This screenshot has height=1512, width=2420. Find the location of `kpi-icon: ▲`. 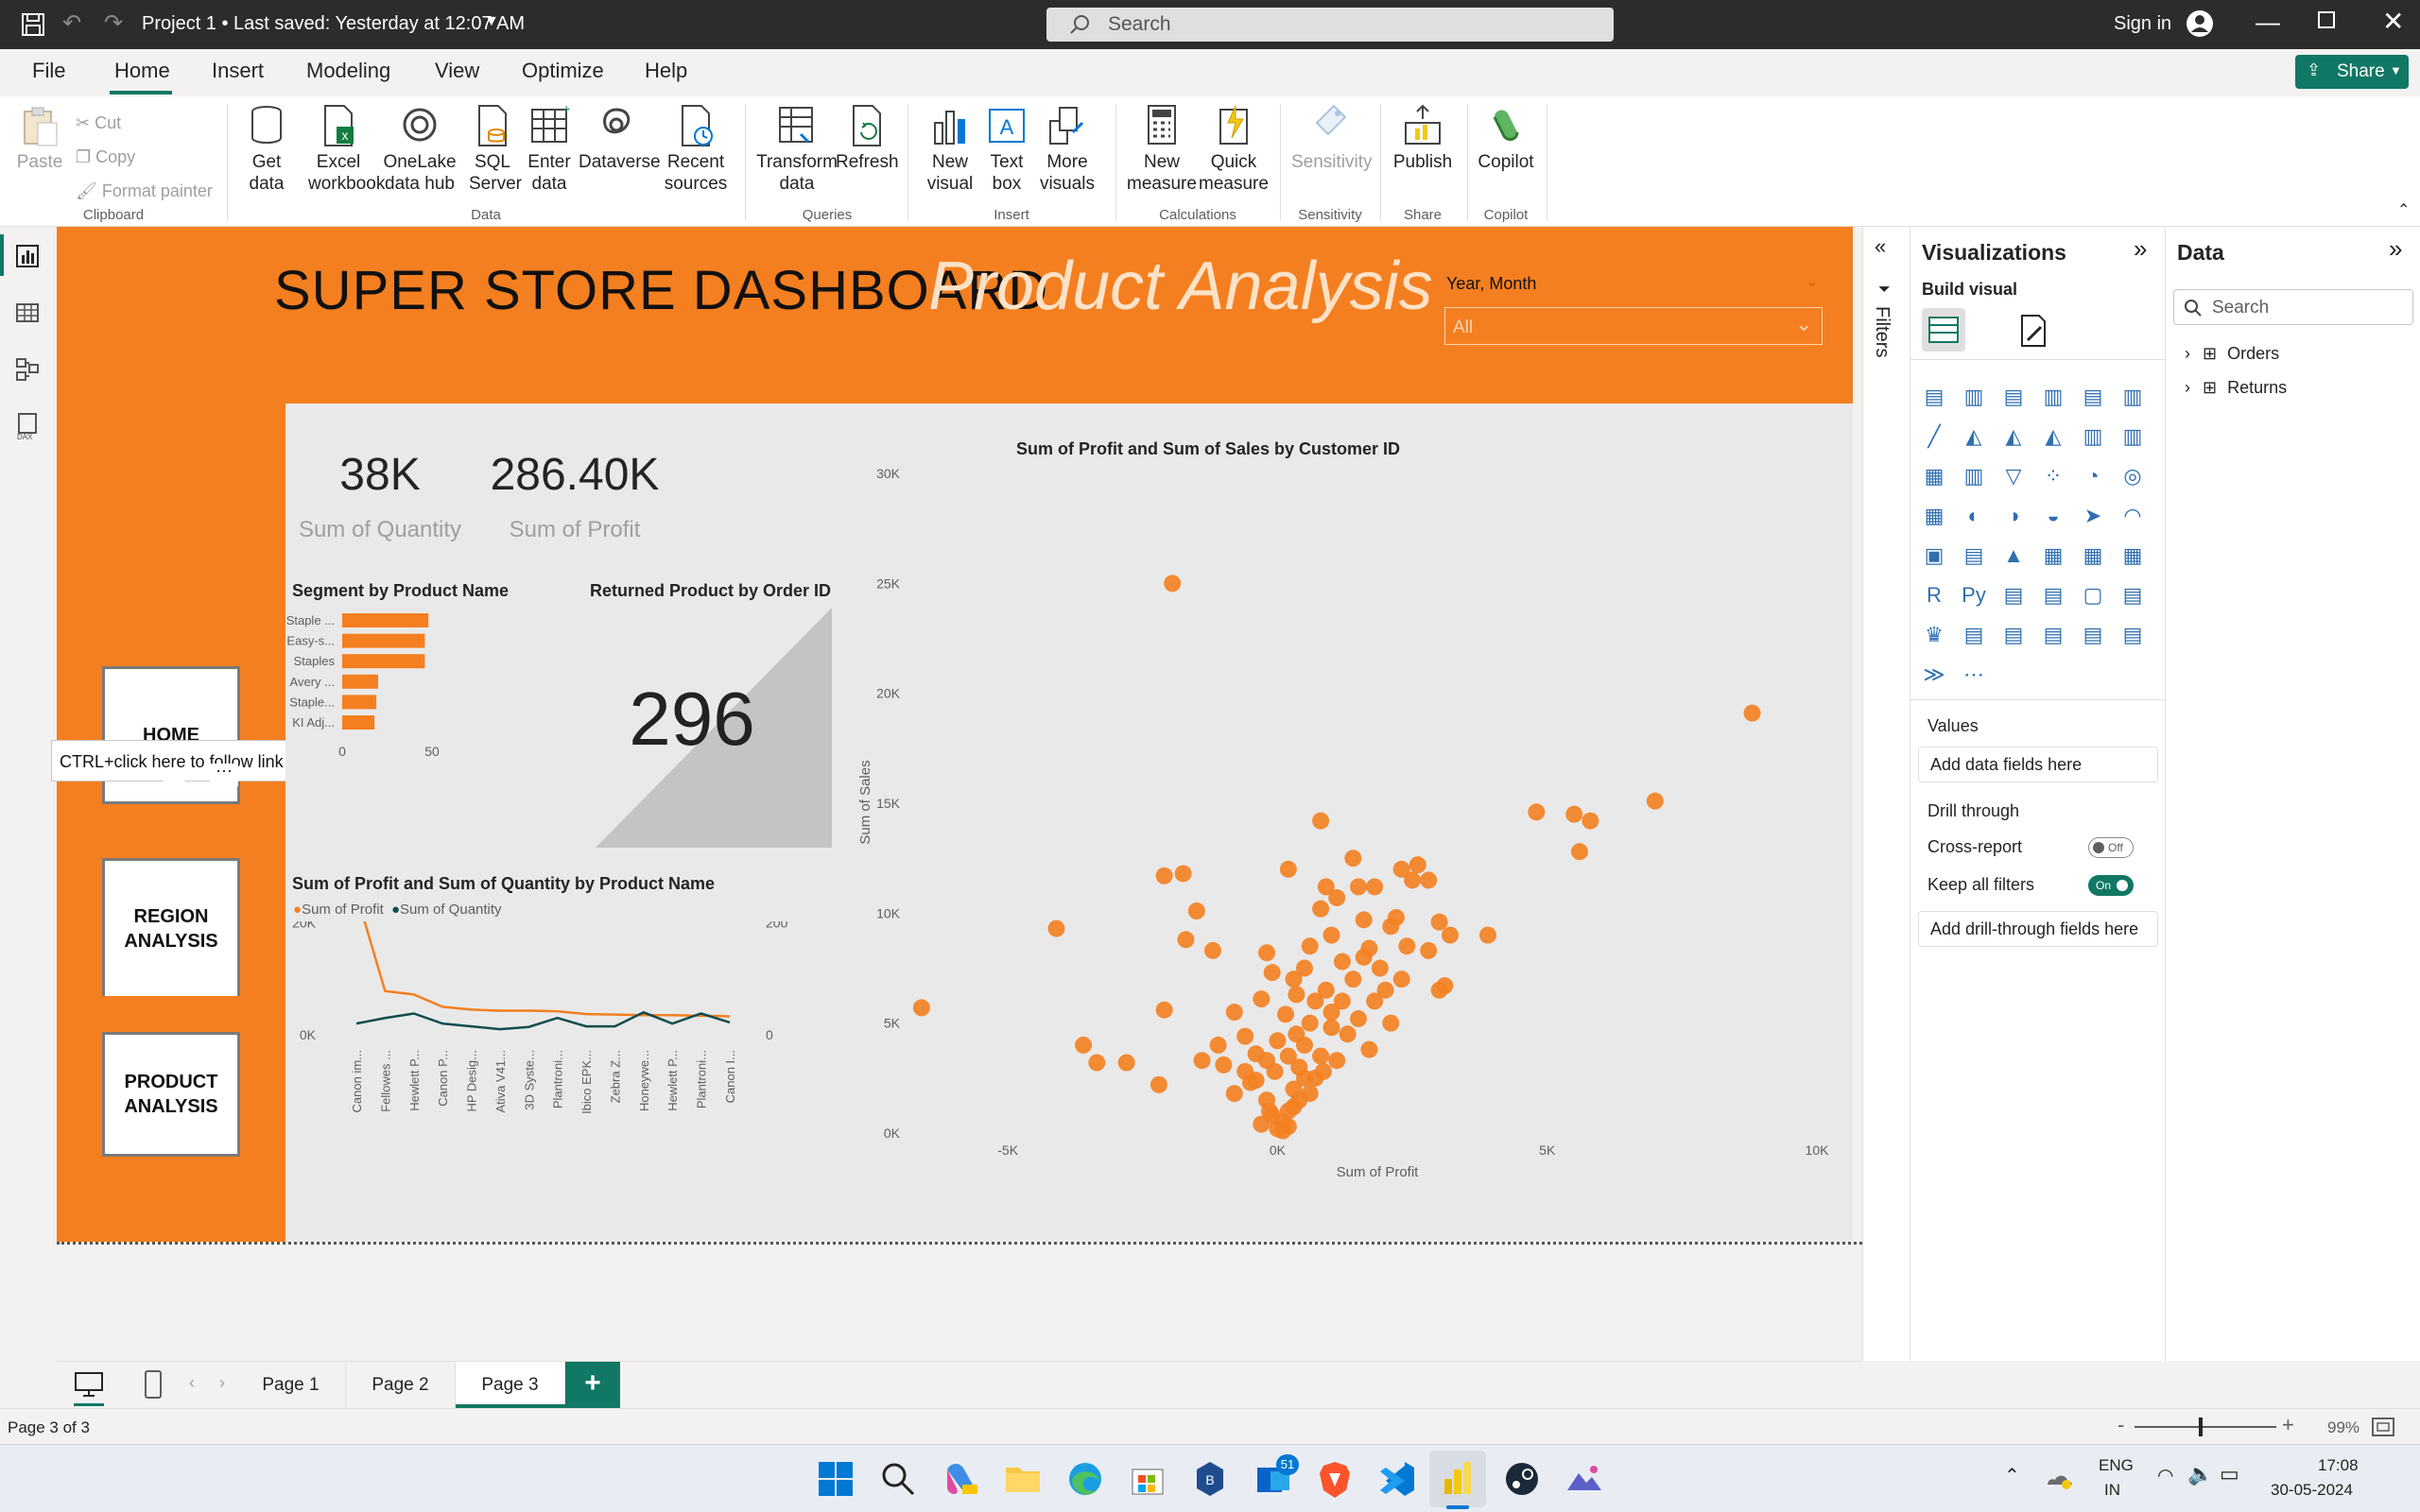

kpi-icon: ▲ is located at coordinates (2014, 555).